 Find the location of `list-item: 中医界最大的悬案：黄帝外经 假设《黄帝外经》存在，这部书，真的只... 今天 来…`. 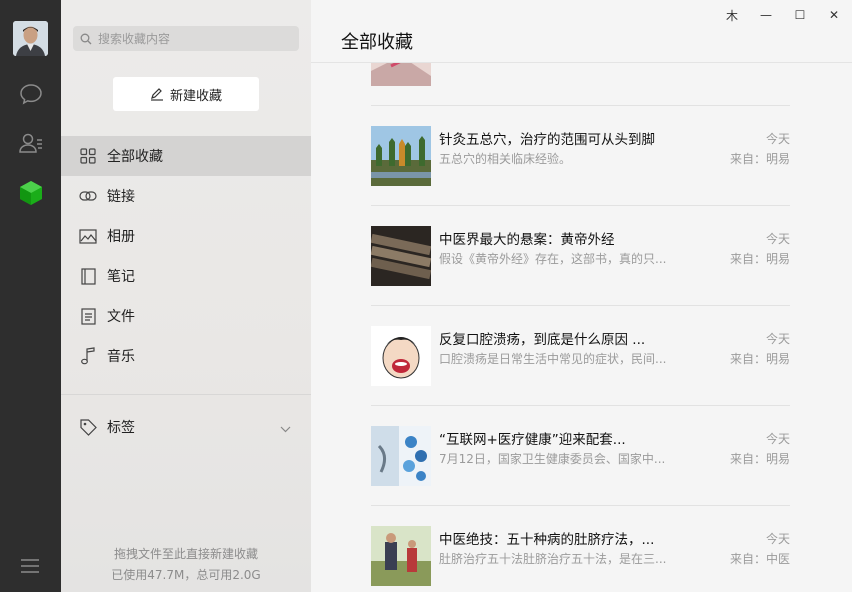

list-item: 中医界最大的悬案：黄帝外经 假设《黄帝外经》存在，这部书，真的只... 今天 来… is located at coordinates (580, 256).